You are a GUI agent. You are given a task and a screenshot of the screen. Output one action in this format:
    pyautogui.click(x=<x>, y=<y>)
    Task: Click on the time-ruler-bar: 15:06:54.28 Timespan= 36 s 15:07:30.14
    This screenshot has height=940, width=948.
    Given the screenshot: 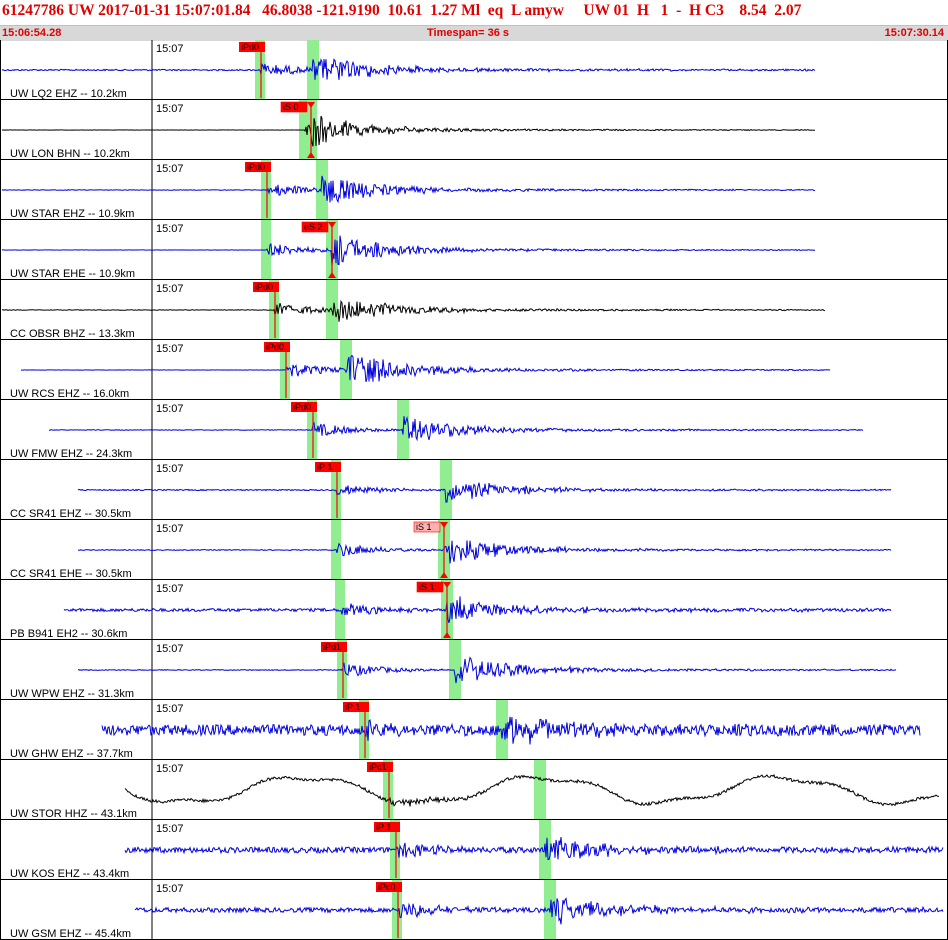 What is the action you would take?
    pyautogui.click(x=474, y=33)
    